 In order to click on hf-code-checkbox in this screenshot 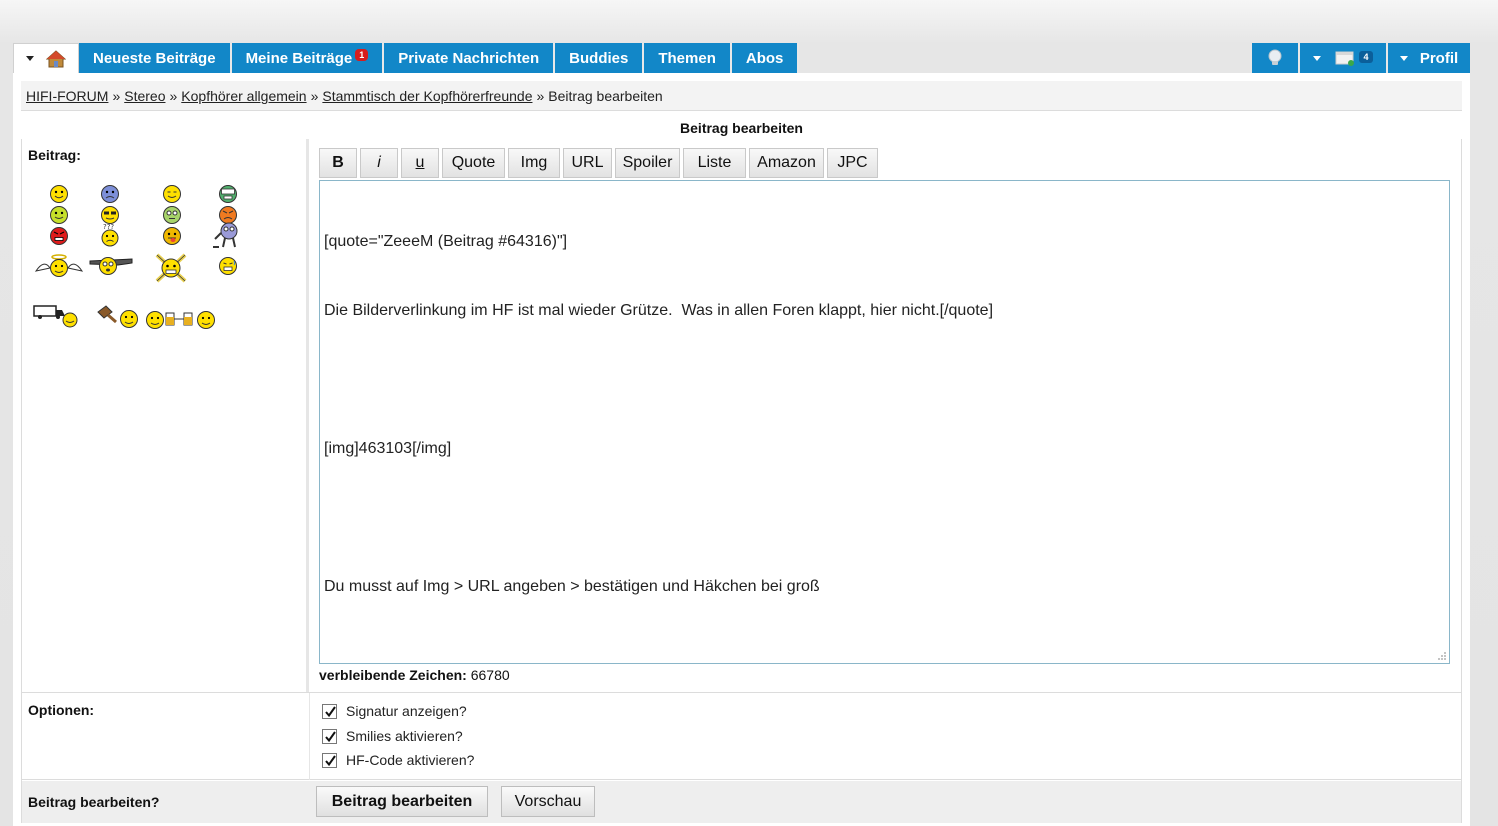, I will do `click(329, 760)`.